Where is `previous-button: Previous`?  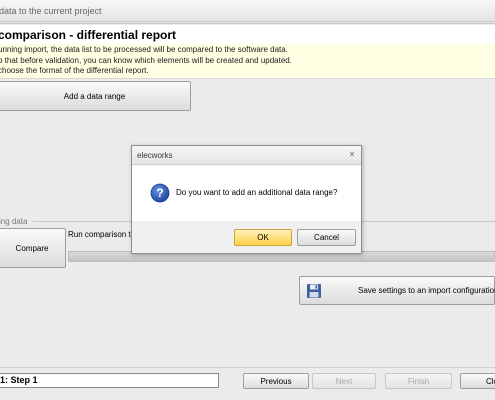 previous-button: Previous is located at coordinates (276, 381).